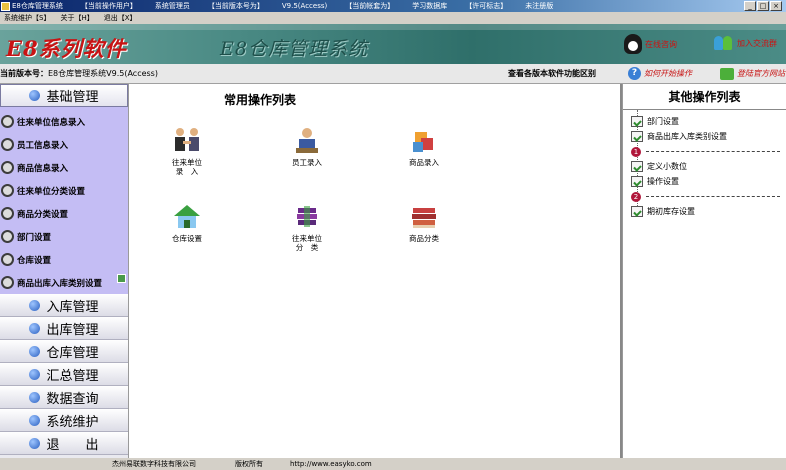  Describe the element at coordinates (430, 6) in the screenshot. I see `title-account-value: 学习数据库` at that location.